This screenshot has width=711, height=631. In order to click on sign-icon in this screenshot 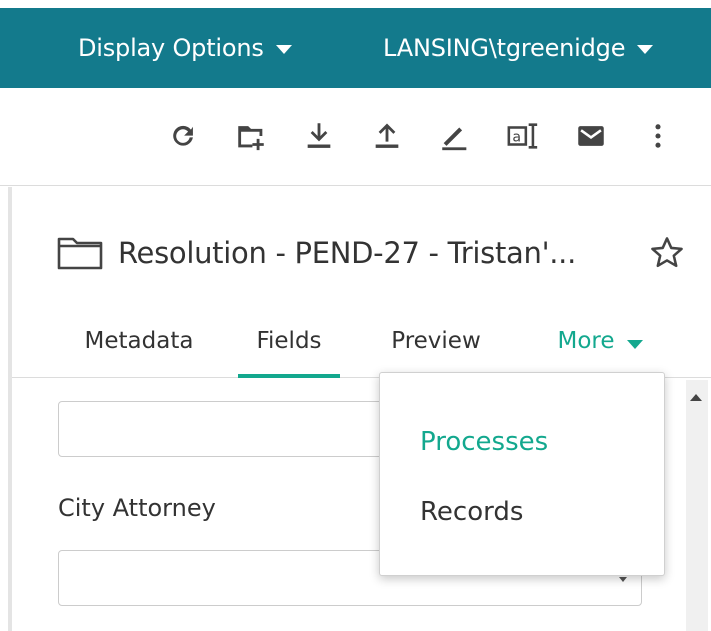, I will do `click(455, 136)`.